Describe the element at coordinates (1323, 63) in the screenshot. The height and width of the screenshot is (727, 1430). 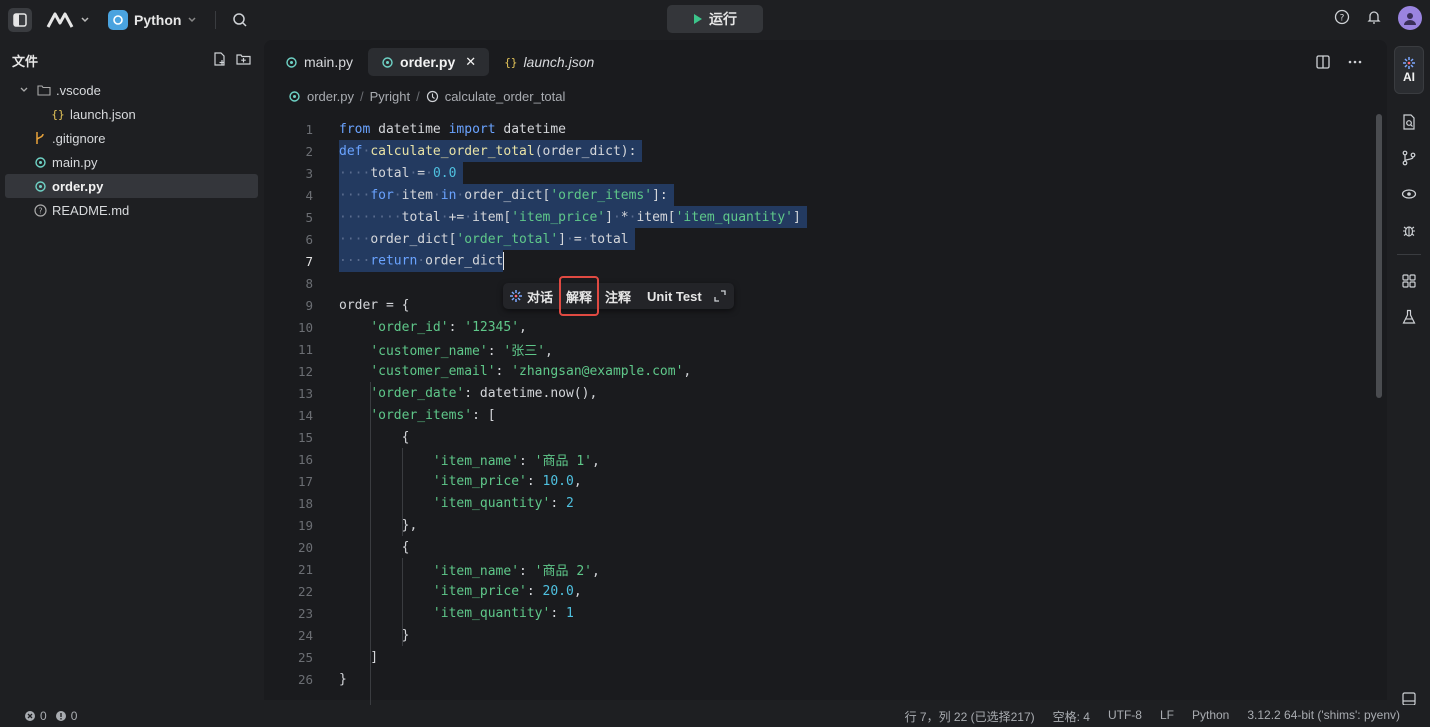
I see `split-editor-icon` at that location.